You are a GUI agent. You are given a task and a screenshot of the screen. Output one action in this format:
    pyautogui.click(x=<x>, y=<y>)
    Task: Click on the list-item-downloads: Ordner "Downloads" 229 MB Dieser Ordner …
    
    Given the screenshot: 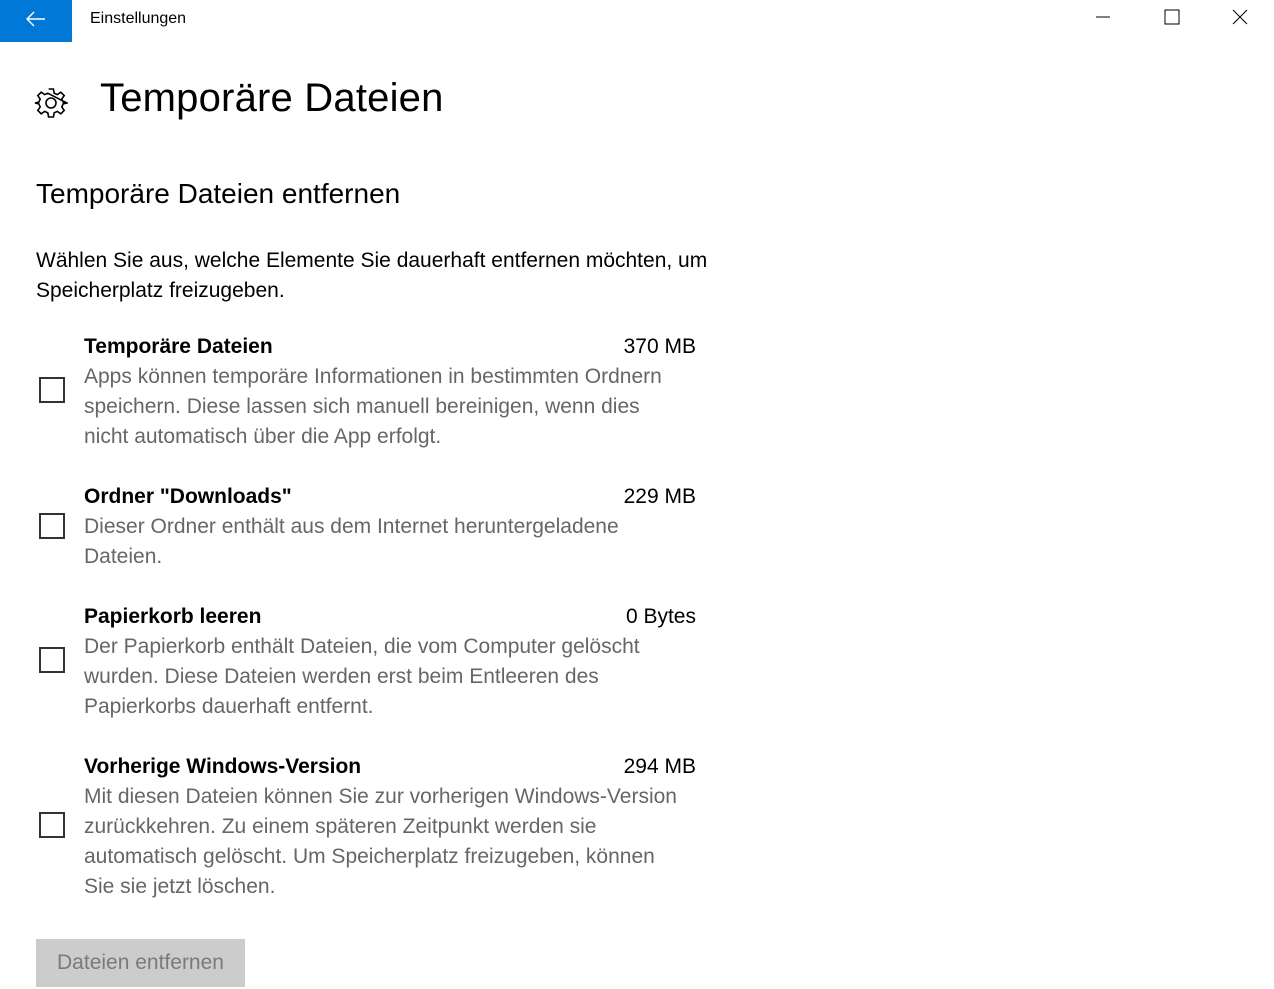 What is the action you would take?
    pyautogui.click(x=366, y=527)
    